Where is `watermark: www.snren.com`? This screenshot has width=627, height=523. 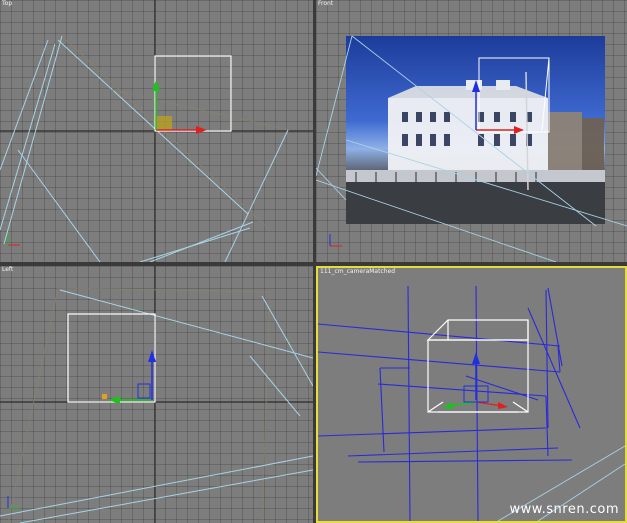
watermark: www.snren.com is located at coordinates (564, 509).